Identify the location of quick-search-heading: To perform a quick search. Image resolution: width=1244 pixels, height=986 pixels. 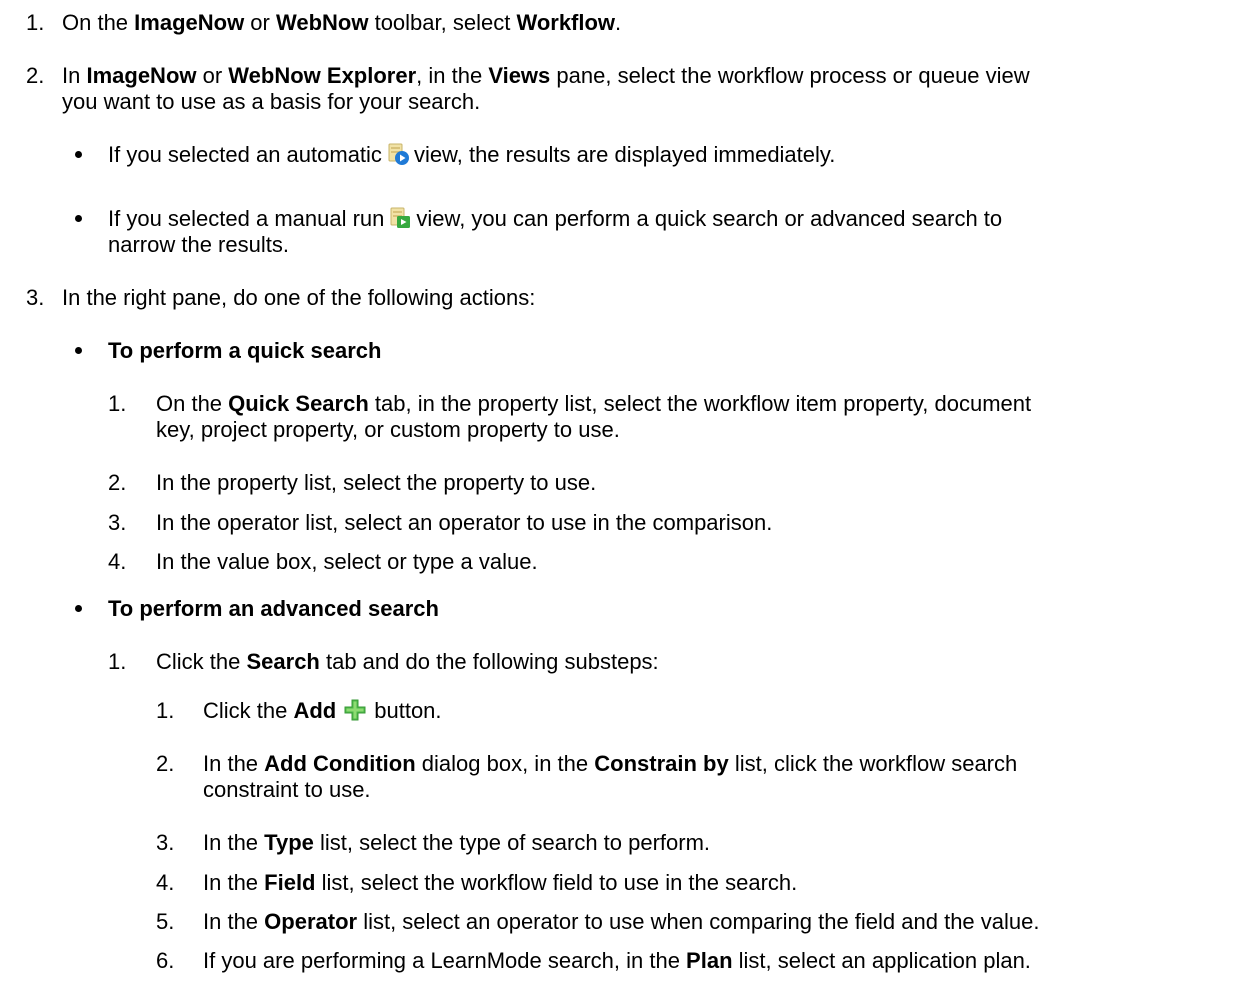
(245, 350).